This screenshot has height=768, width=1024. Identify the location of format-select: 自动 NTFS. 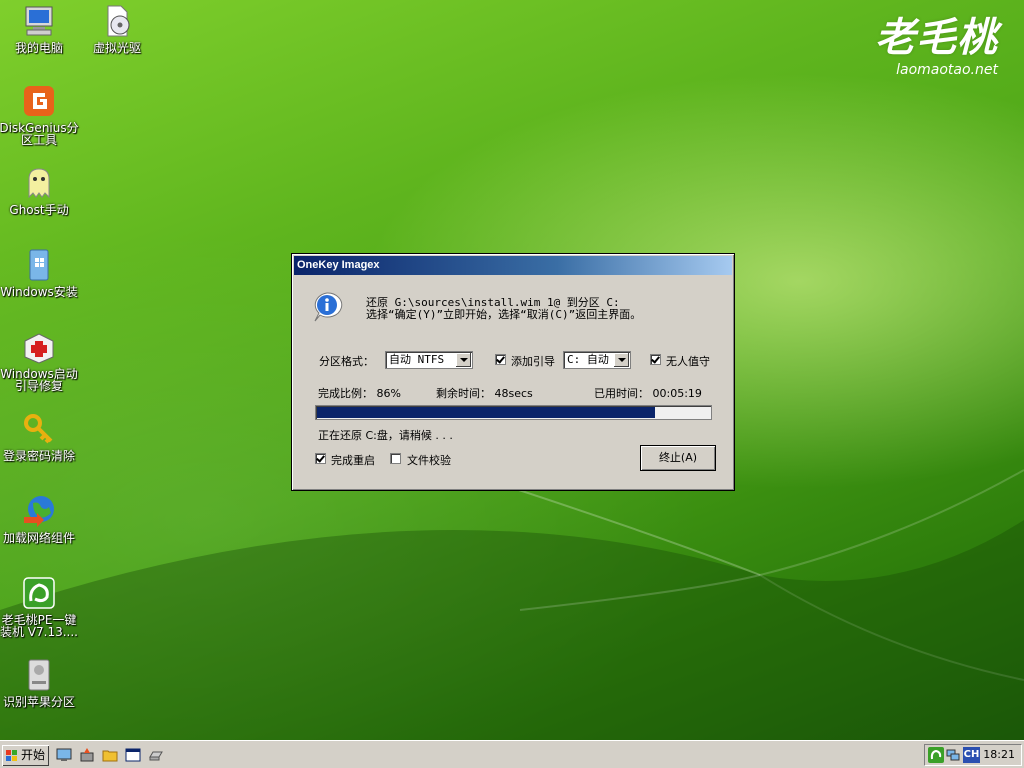
(429, 360).